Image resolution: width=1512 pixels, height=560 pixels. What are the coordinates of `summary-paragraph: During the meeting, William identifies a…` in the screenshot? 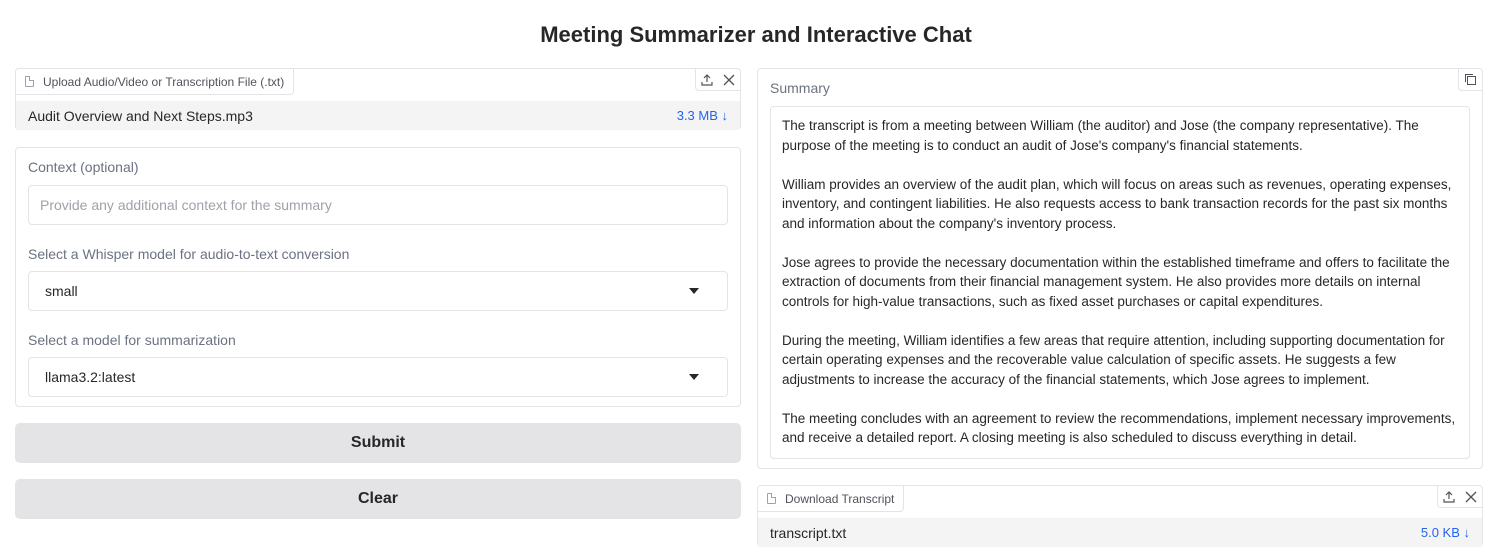 It's located at (1113, 359).